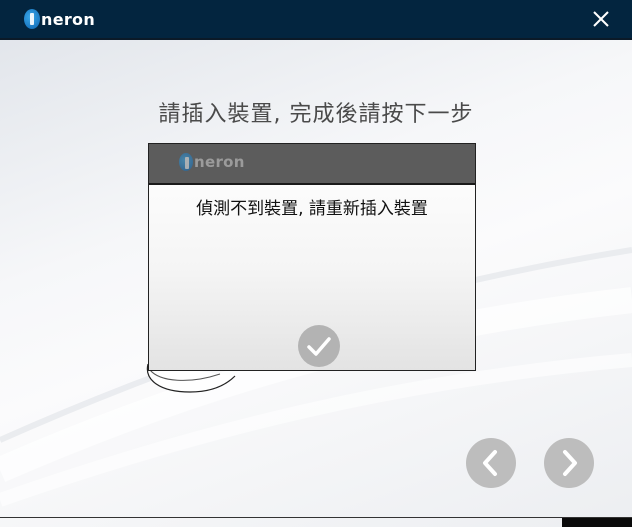 The height and width of the screenshot is (527, 632). I want to click on dialog-logo-text: neron, so click(219, 162).